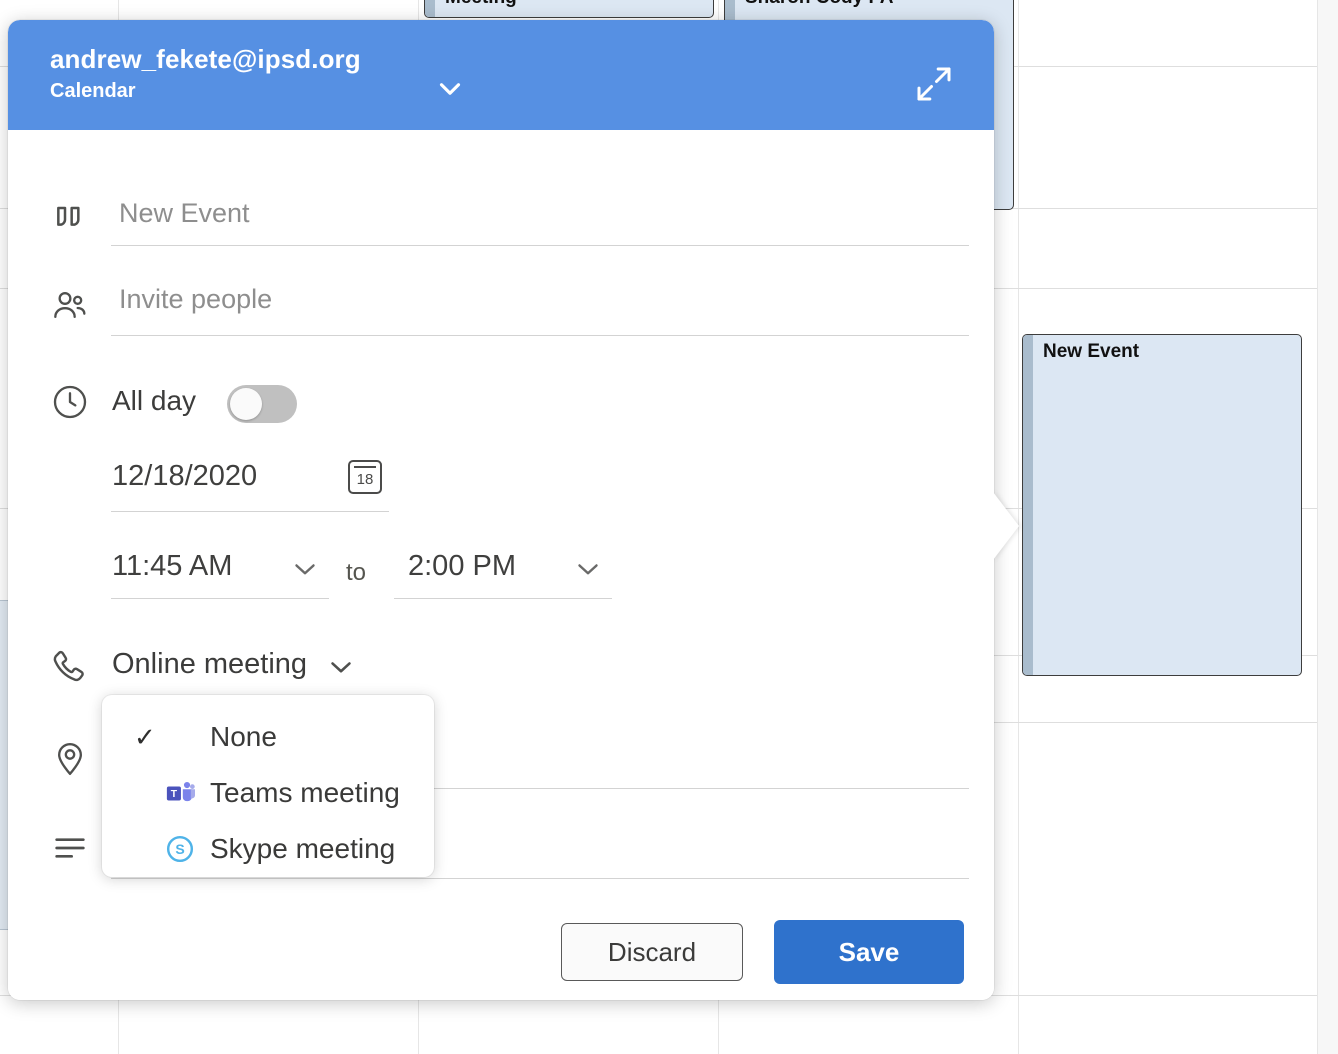 This screenshot has width=1338, height=1054. I want to click on popup-callout-arrow, so click(1006, 526).